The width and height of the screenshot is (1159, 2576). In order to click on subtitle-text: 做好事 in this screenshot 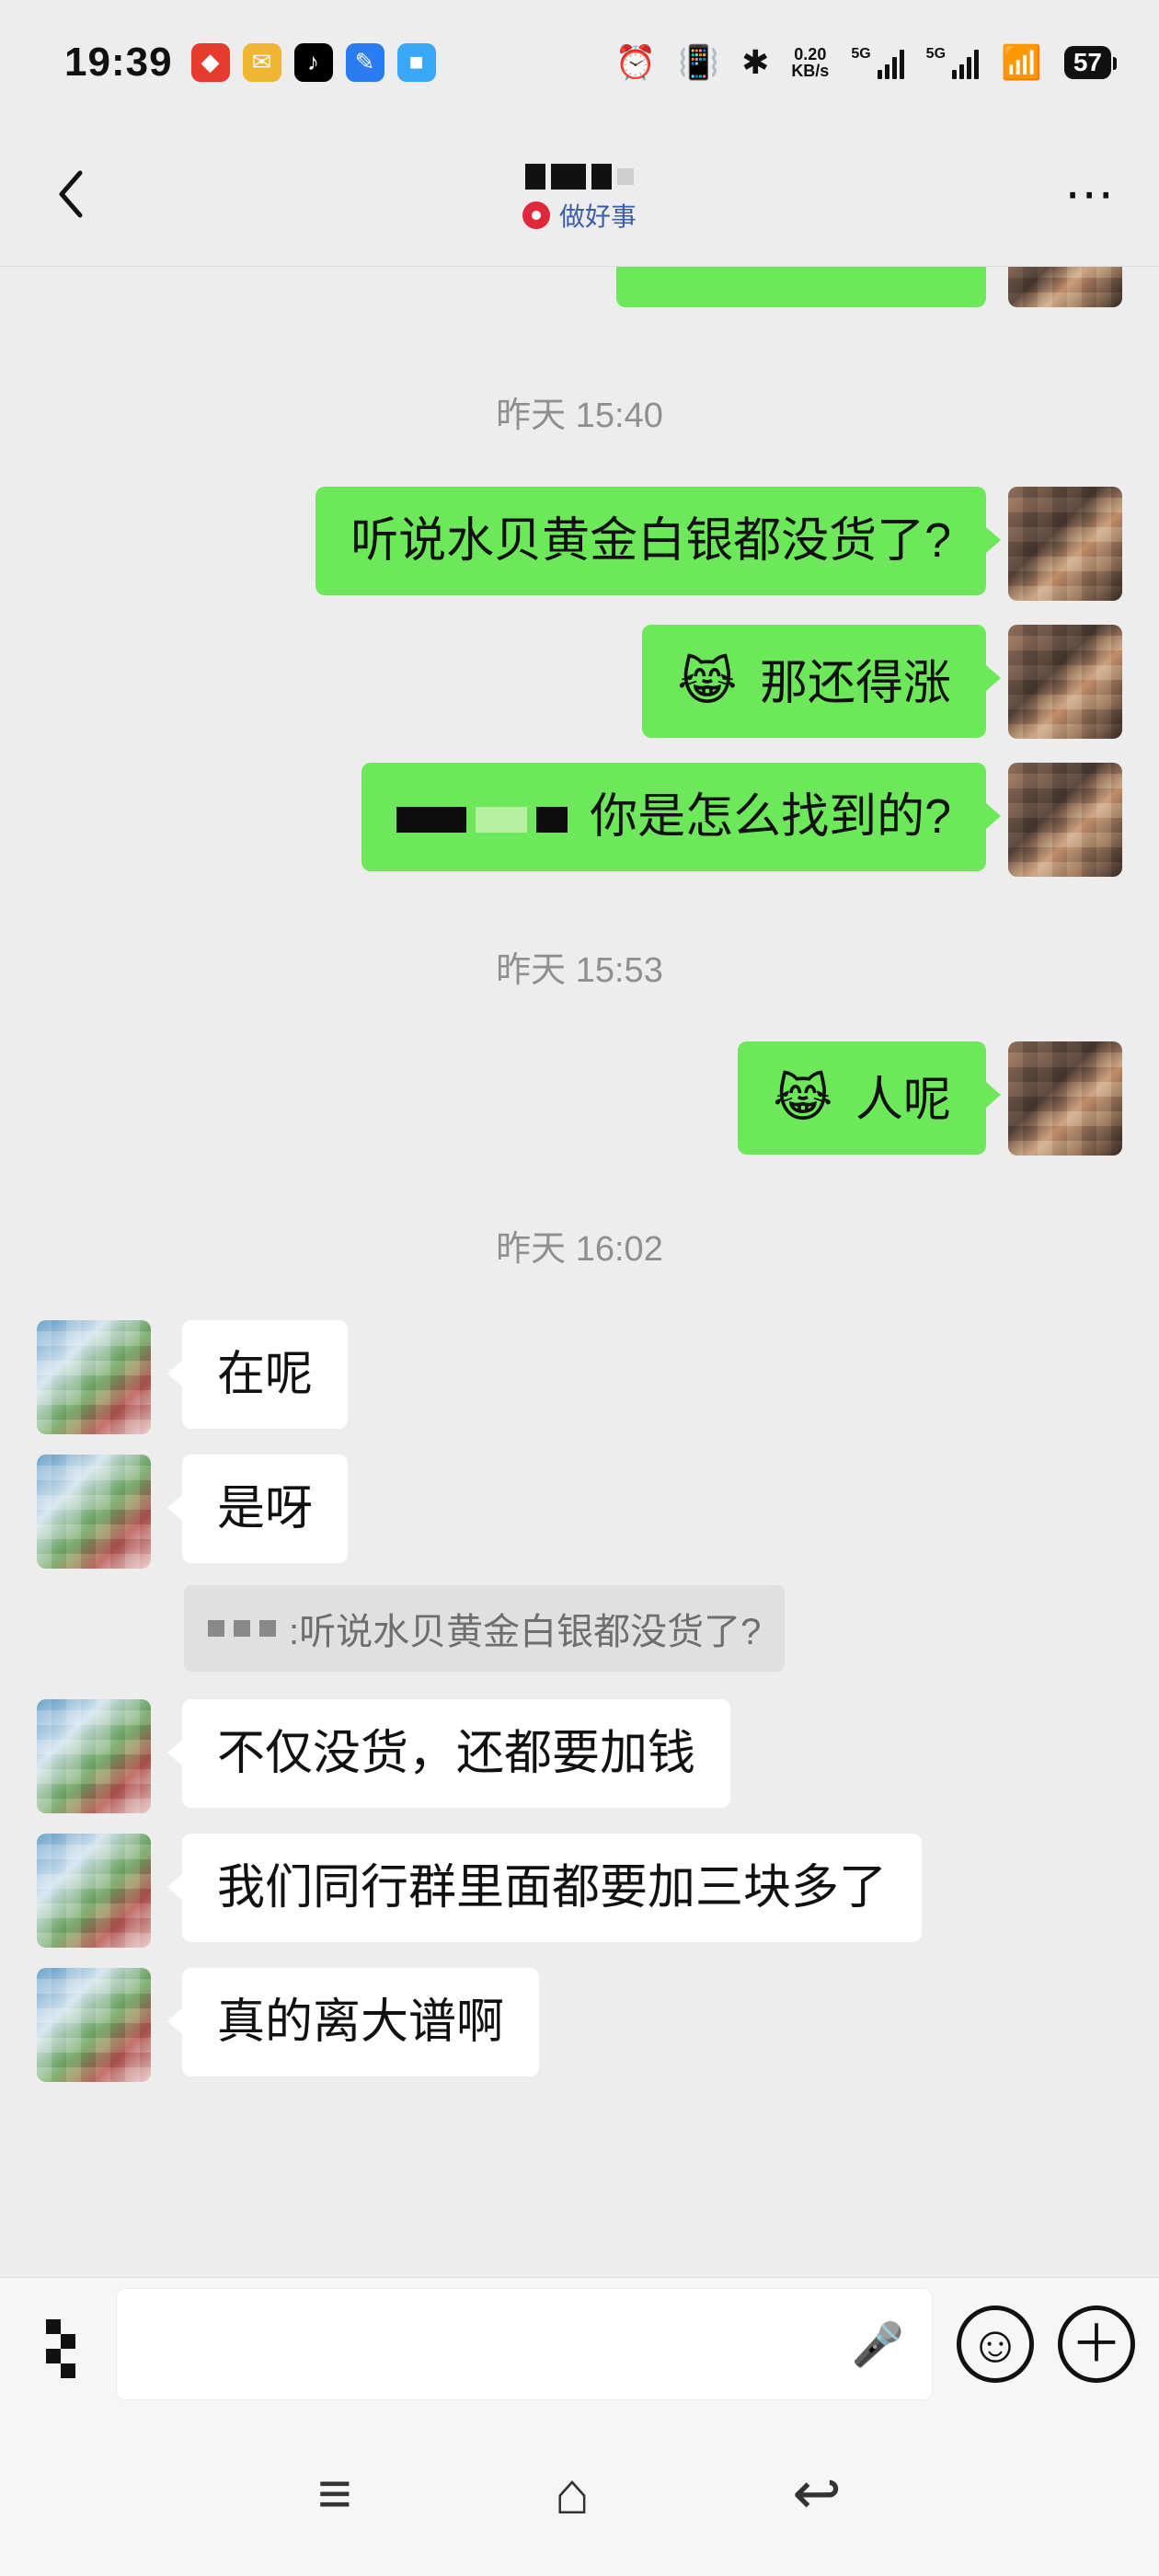, I will do `click(597, 216)`.